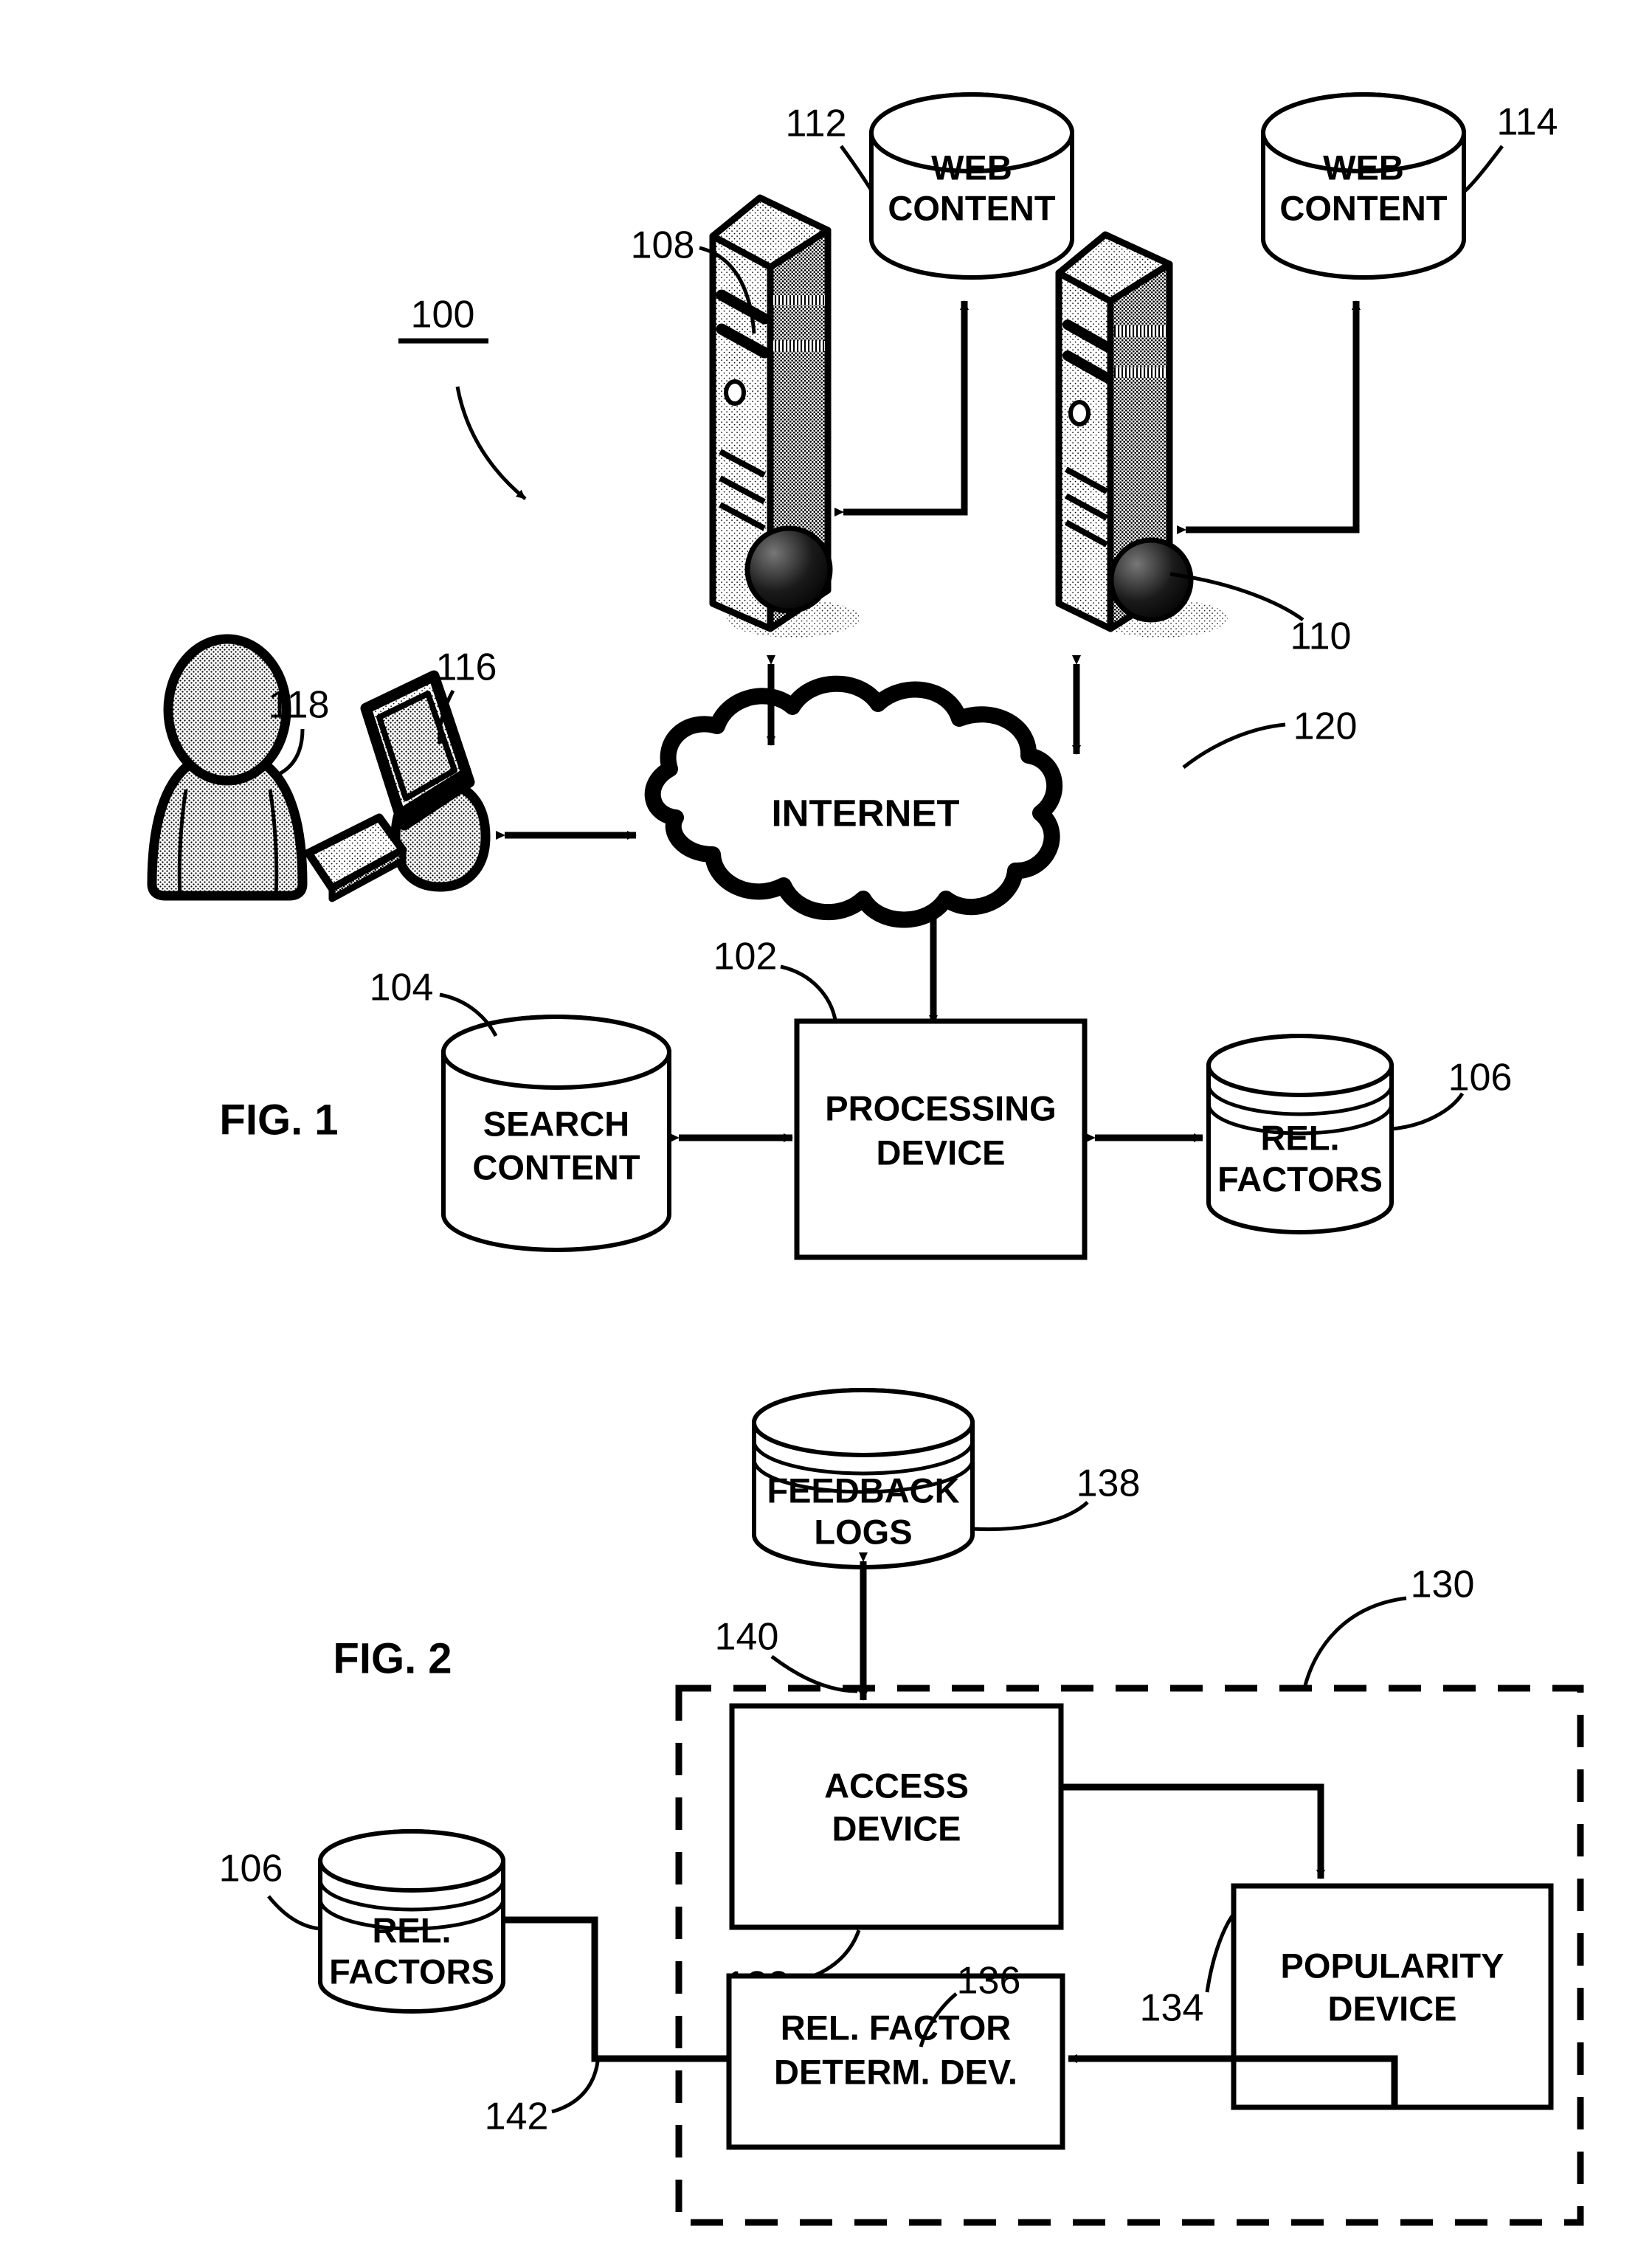 Image resolution: width=1652 pixels, height=2263 pixels. Describe the element at coordinates (1483, 169) in the screenshot. I see `ref-114-leader` at that location.